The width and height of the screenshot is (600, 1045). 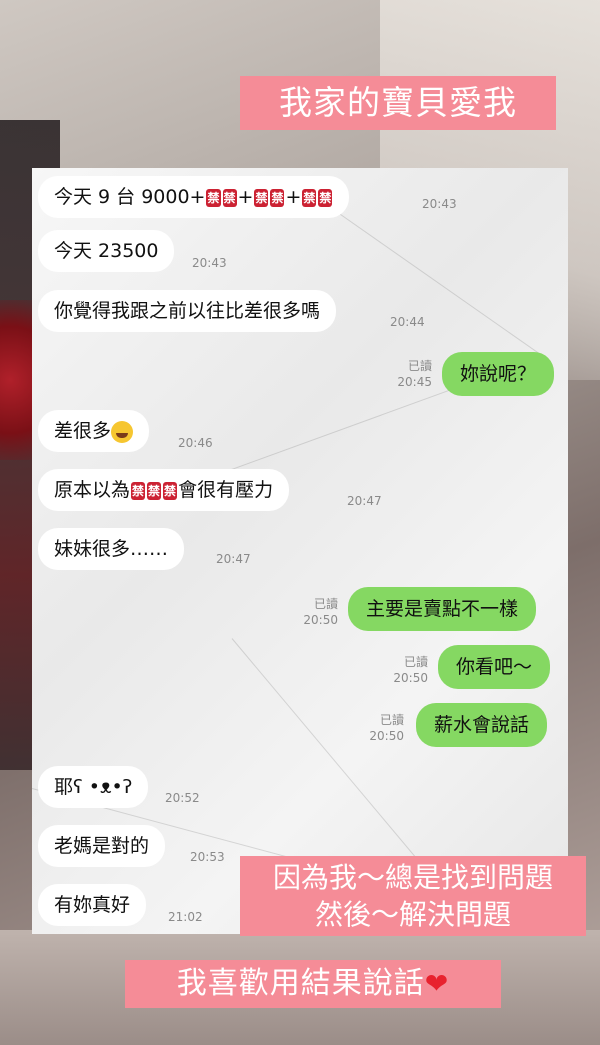 I want to click on message-text: 薪水會說話, so click(x=482, y=725).